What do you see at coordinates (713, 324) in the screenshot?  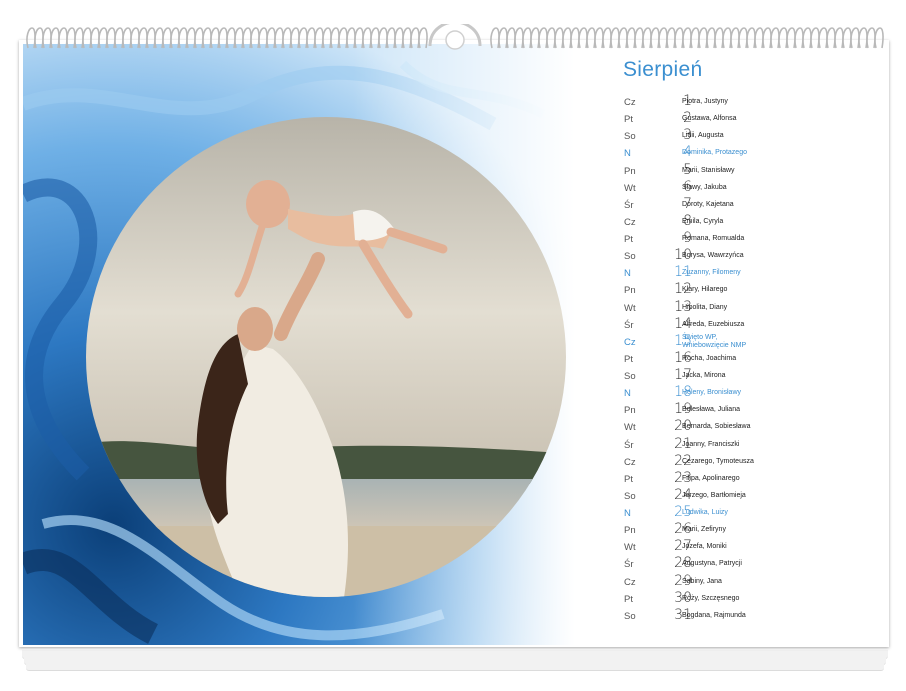 I see `name-day: Alfreda, Euzebiusza` at bounding box center [713, 324].